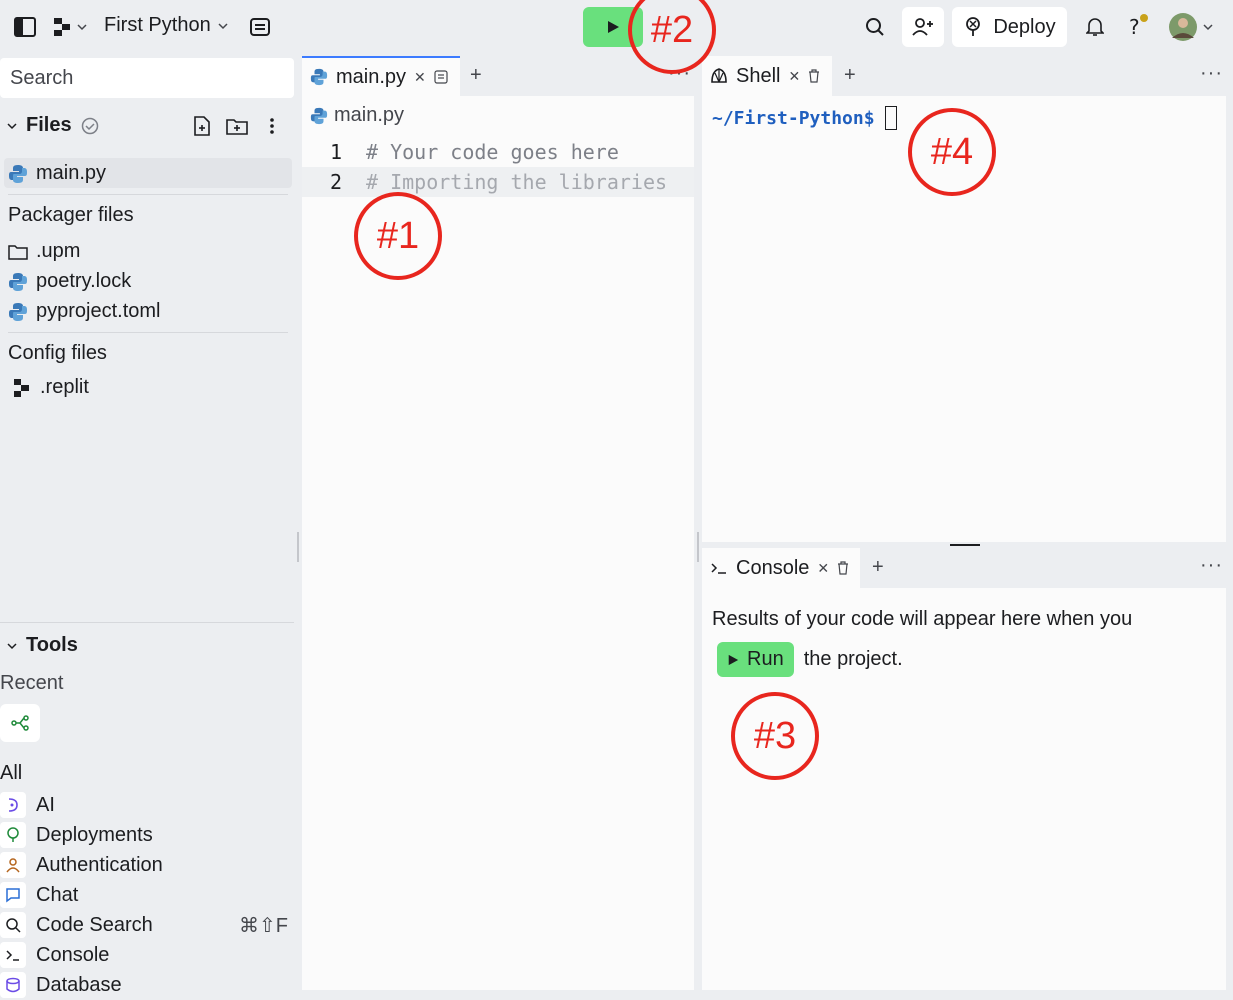  Describe the element at coordinates (157, 25) in the screenshot. I see `project-name: First Python` at that location.